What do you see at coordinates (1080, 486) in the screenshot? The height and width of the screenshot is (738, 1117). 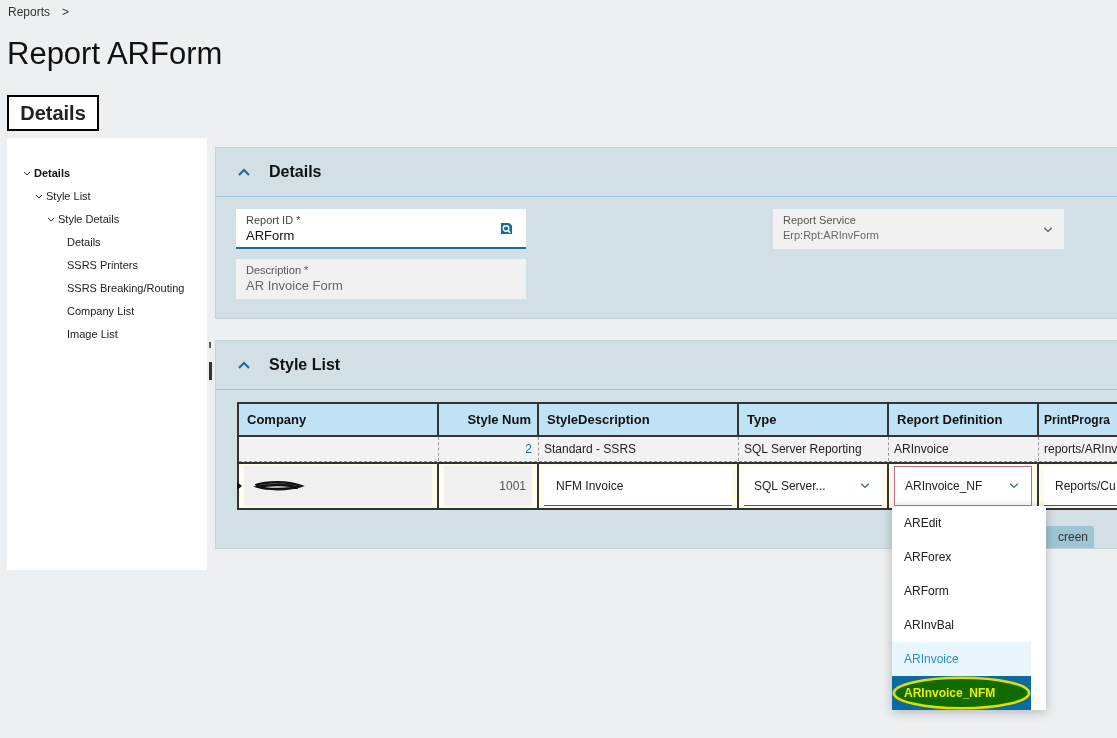 I see `input-field: Reports/Cu` at bounding box center [1080, 486].